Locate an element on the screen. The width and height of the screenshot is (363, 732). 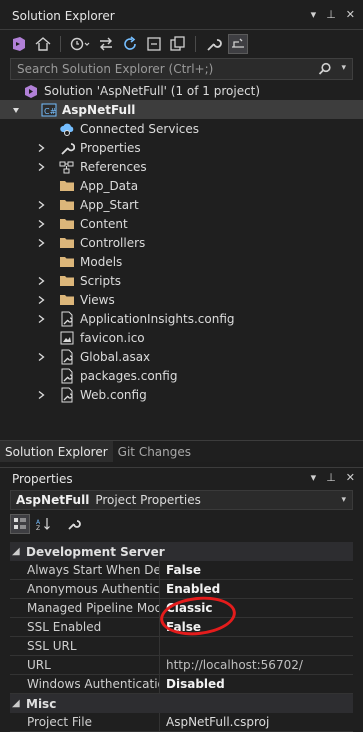
pending-changes-filter-icon is located at coordinates (80, 44).